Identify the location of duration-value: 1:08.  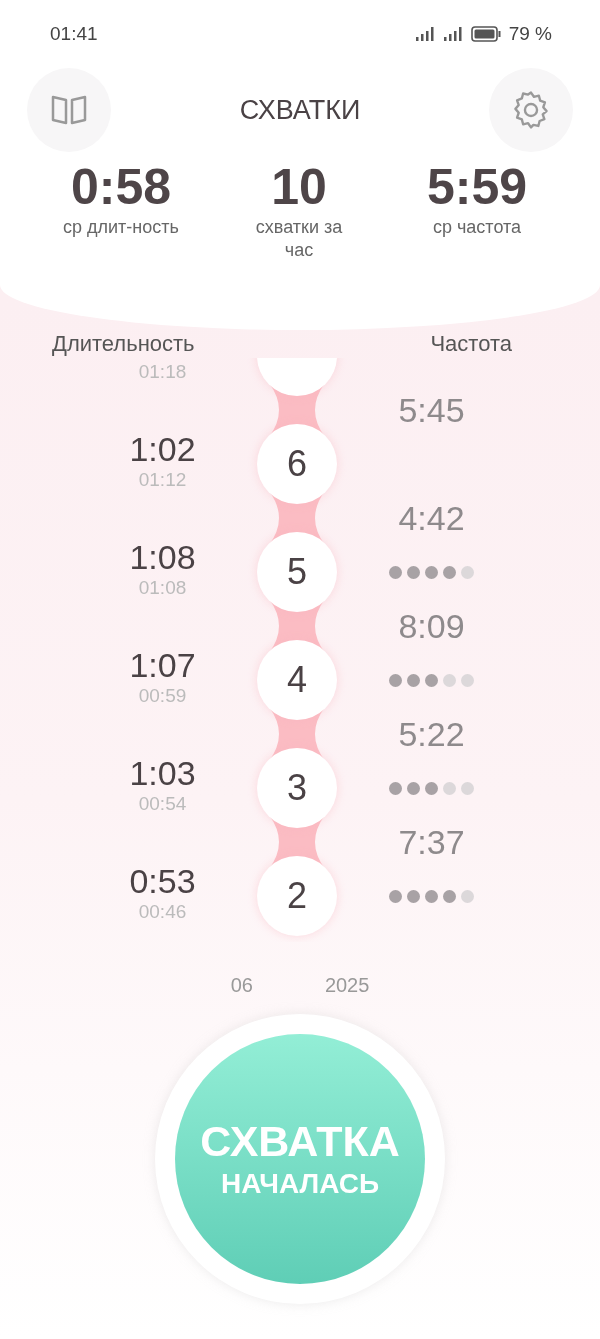
(162, 557).